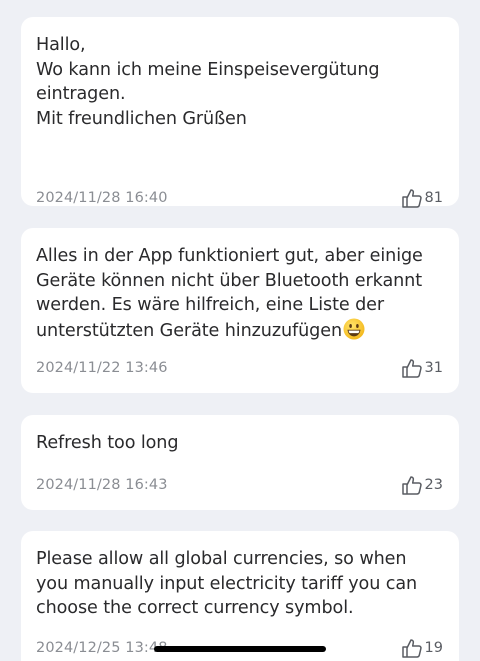  Describe the element at coordinates (102, 198) in the screenshot. I see `feedback-date: 2024/11/28 16:40` at that location.